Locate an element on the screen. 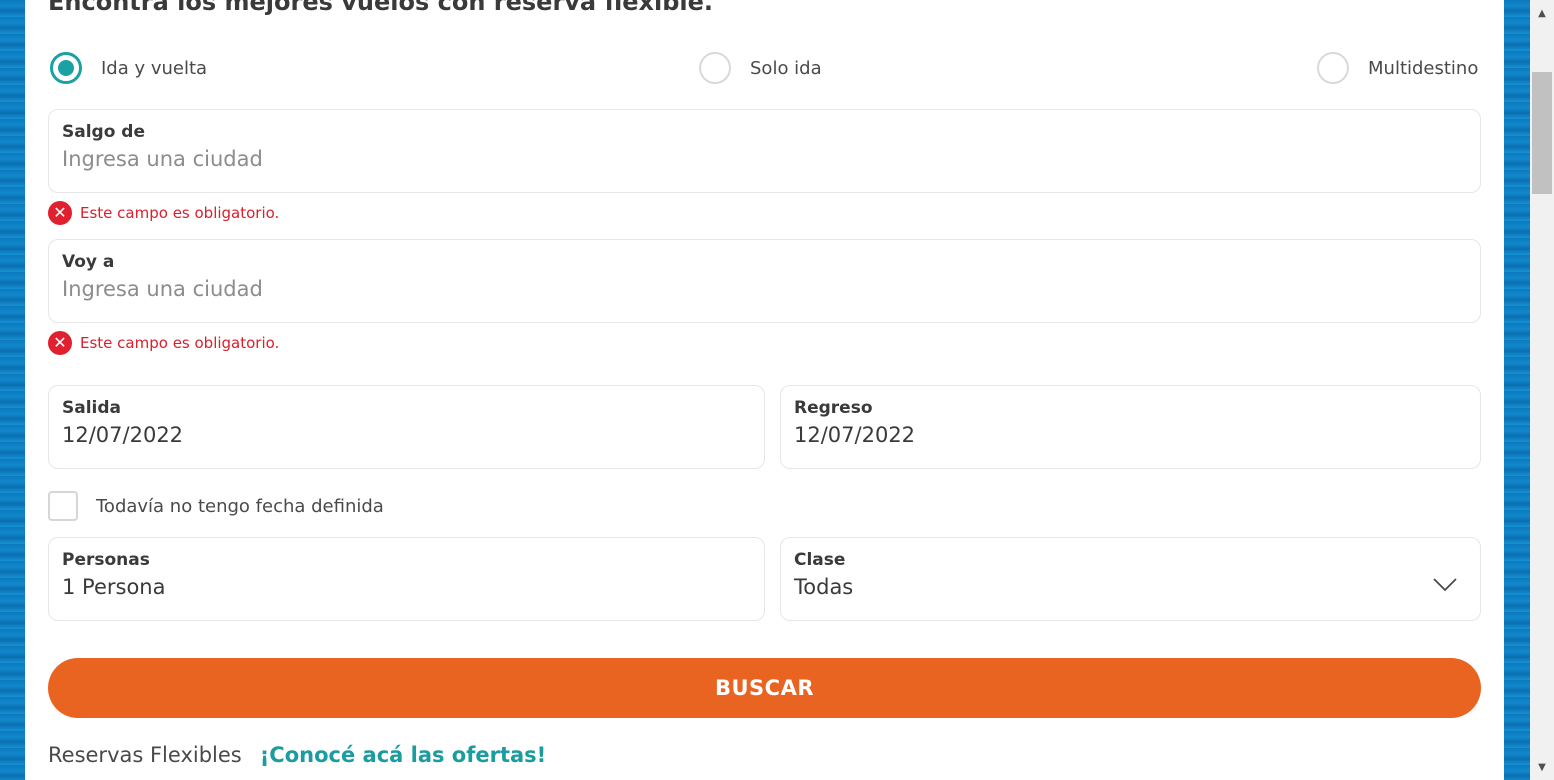 The height and width of the screenshot is (780, 1554). destination-error: ✕ Este campo es obligatorio. is located at coordinates (163, 343).